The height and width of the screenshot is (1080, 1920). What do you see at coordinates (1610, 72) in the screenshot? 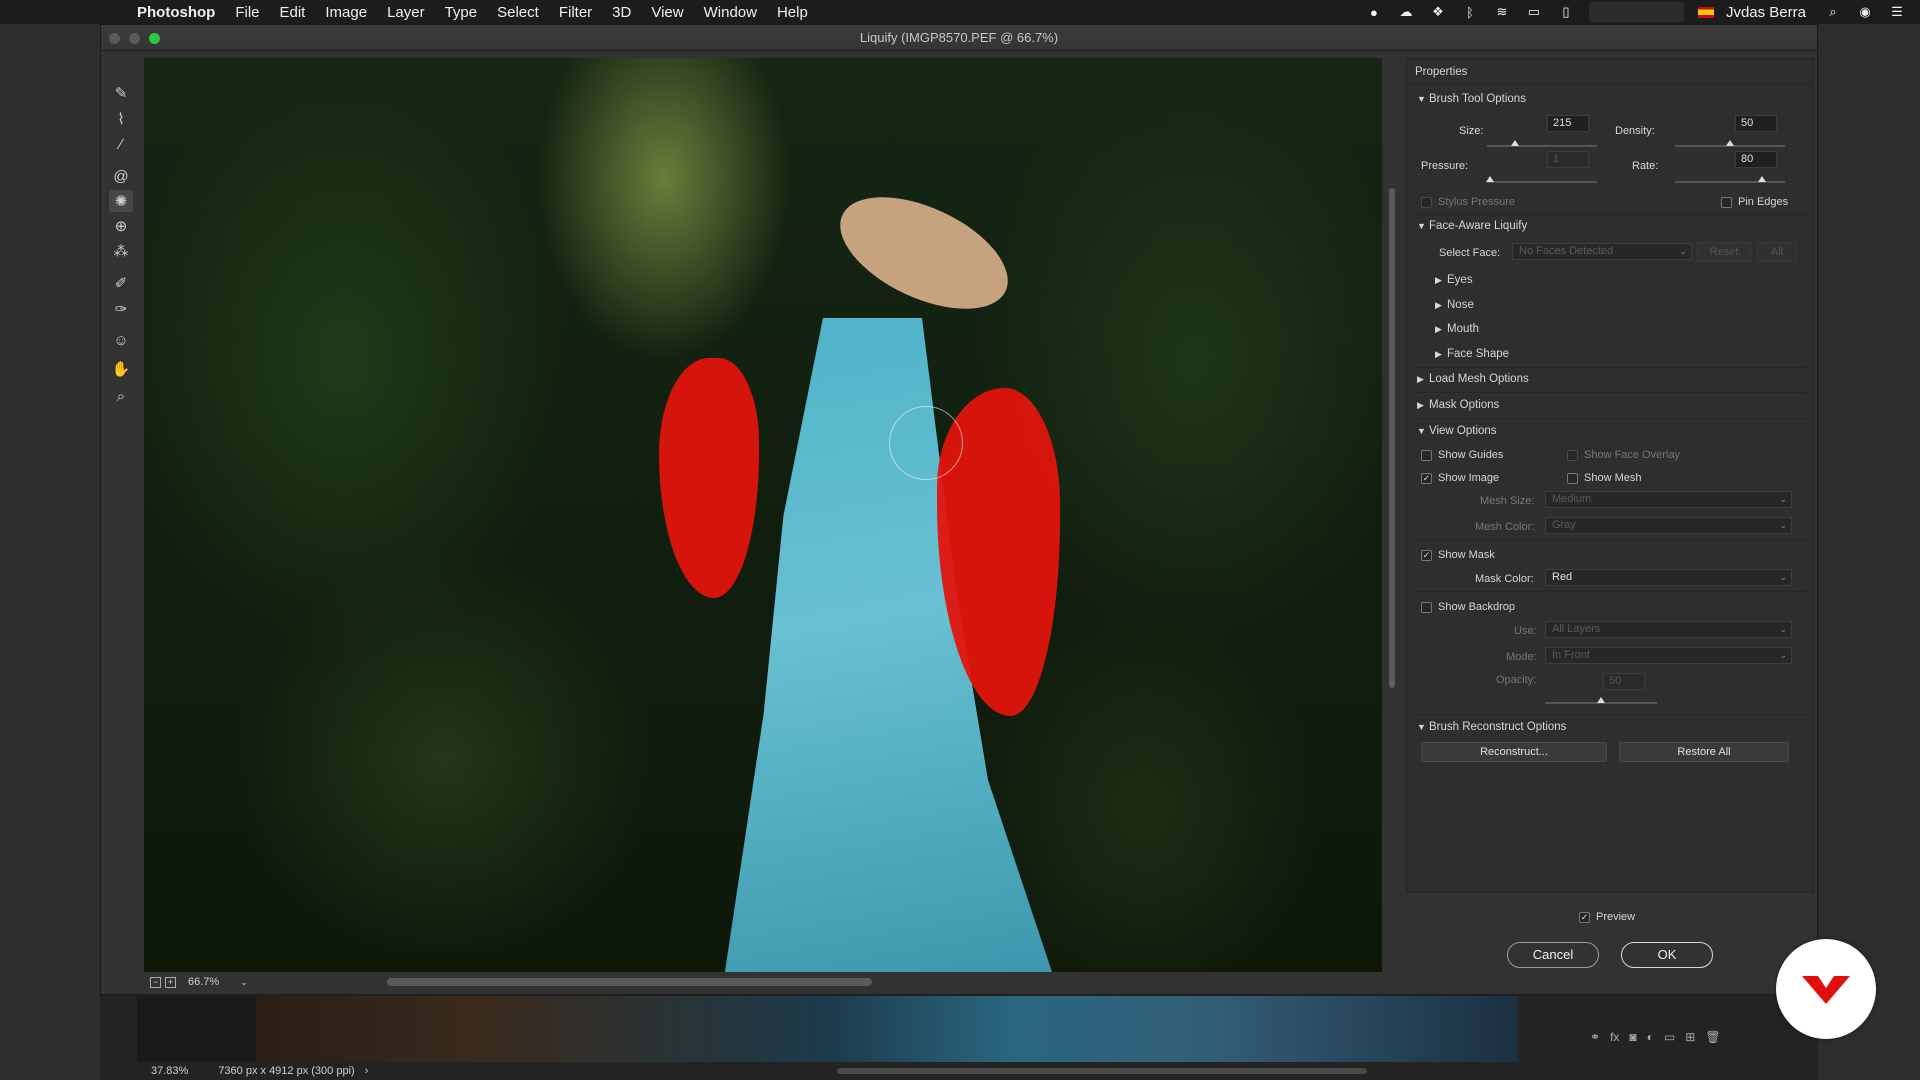
I see `properties-title: Properties` at bounding box center [1610, 72].